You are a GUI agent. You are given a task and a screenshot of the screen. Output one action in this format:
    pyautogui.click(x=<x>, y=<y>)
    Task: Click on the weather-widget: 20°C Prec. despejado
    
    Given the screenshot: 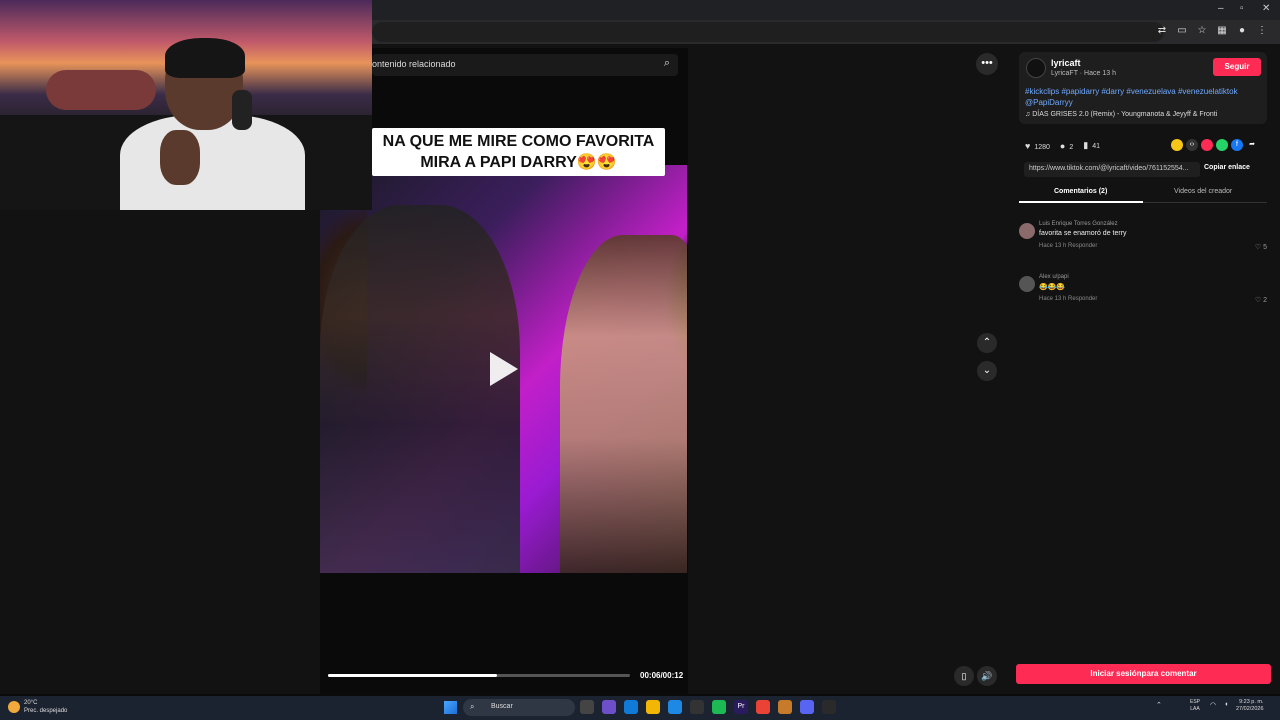 What is the action you would take?
    pyautogui.click(x=45, y=707)
    